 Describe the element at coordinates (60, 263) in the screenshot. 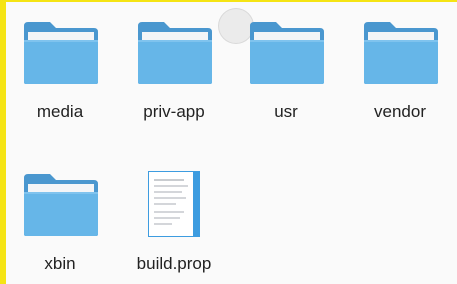

I see `item-label: xbin` at that location.